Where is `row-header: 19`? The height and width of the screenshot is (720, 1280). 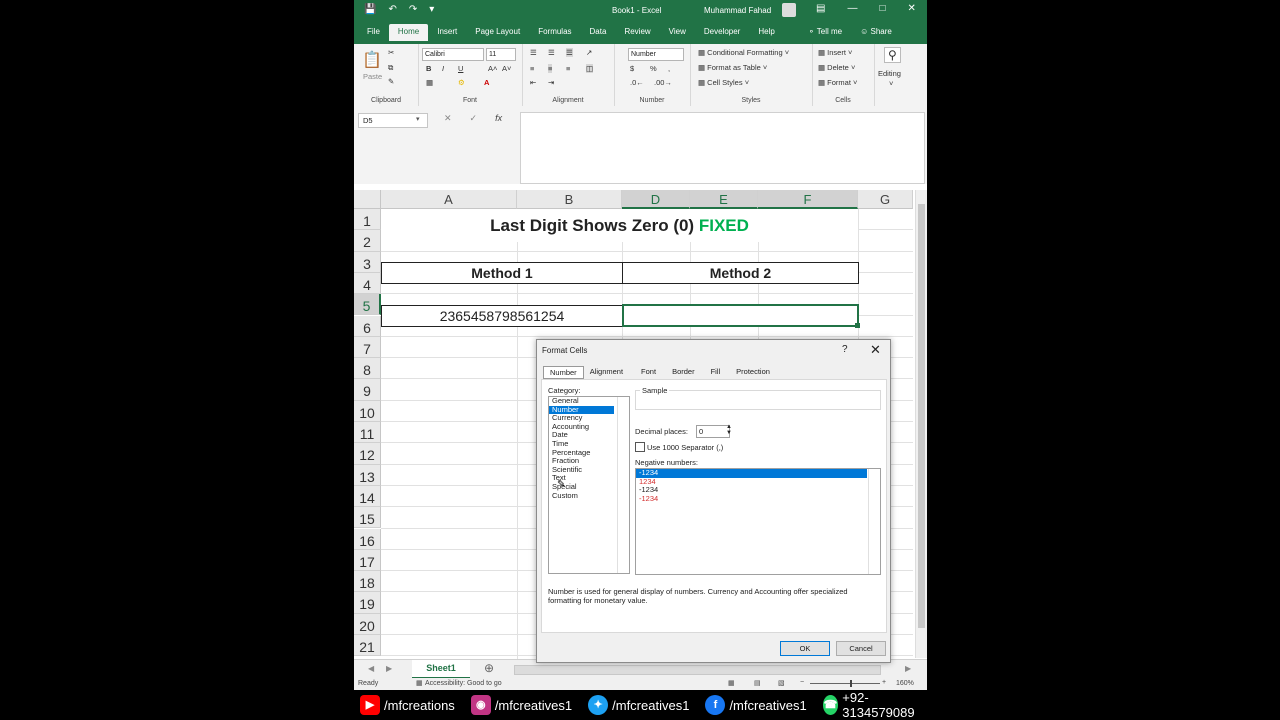
row-header: 19 is located at coordinates (367, 603).